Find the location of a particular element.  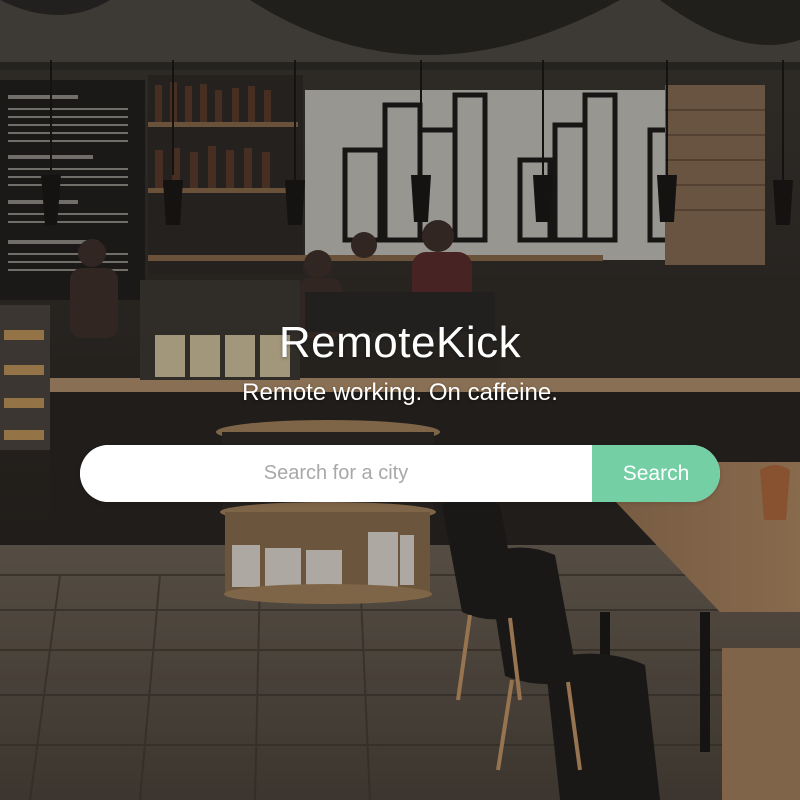

city-search-form: Search is located at coordinates (400, 473).